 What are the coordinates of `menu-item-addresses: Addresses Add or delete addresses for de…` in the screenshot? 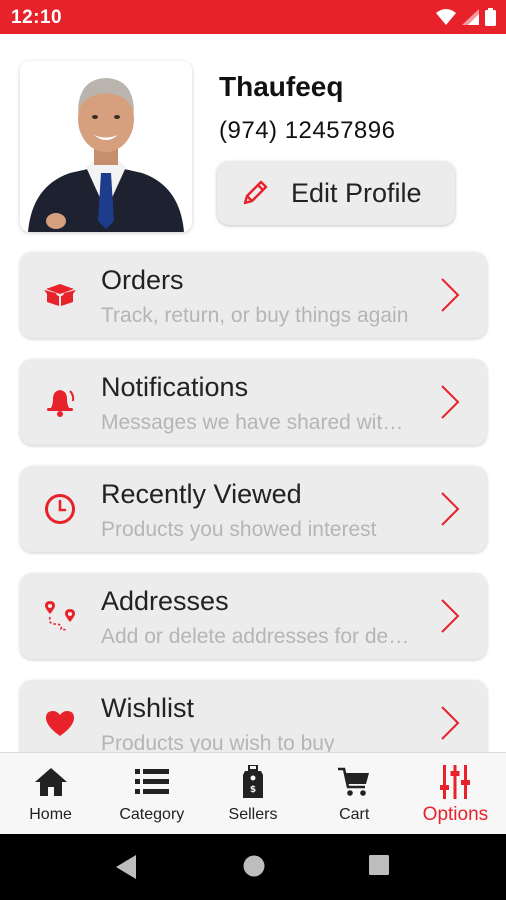 It's located at (253, 616).